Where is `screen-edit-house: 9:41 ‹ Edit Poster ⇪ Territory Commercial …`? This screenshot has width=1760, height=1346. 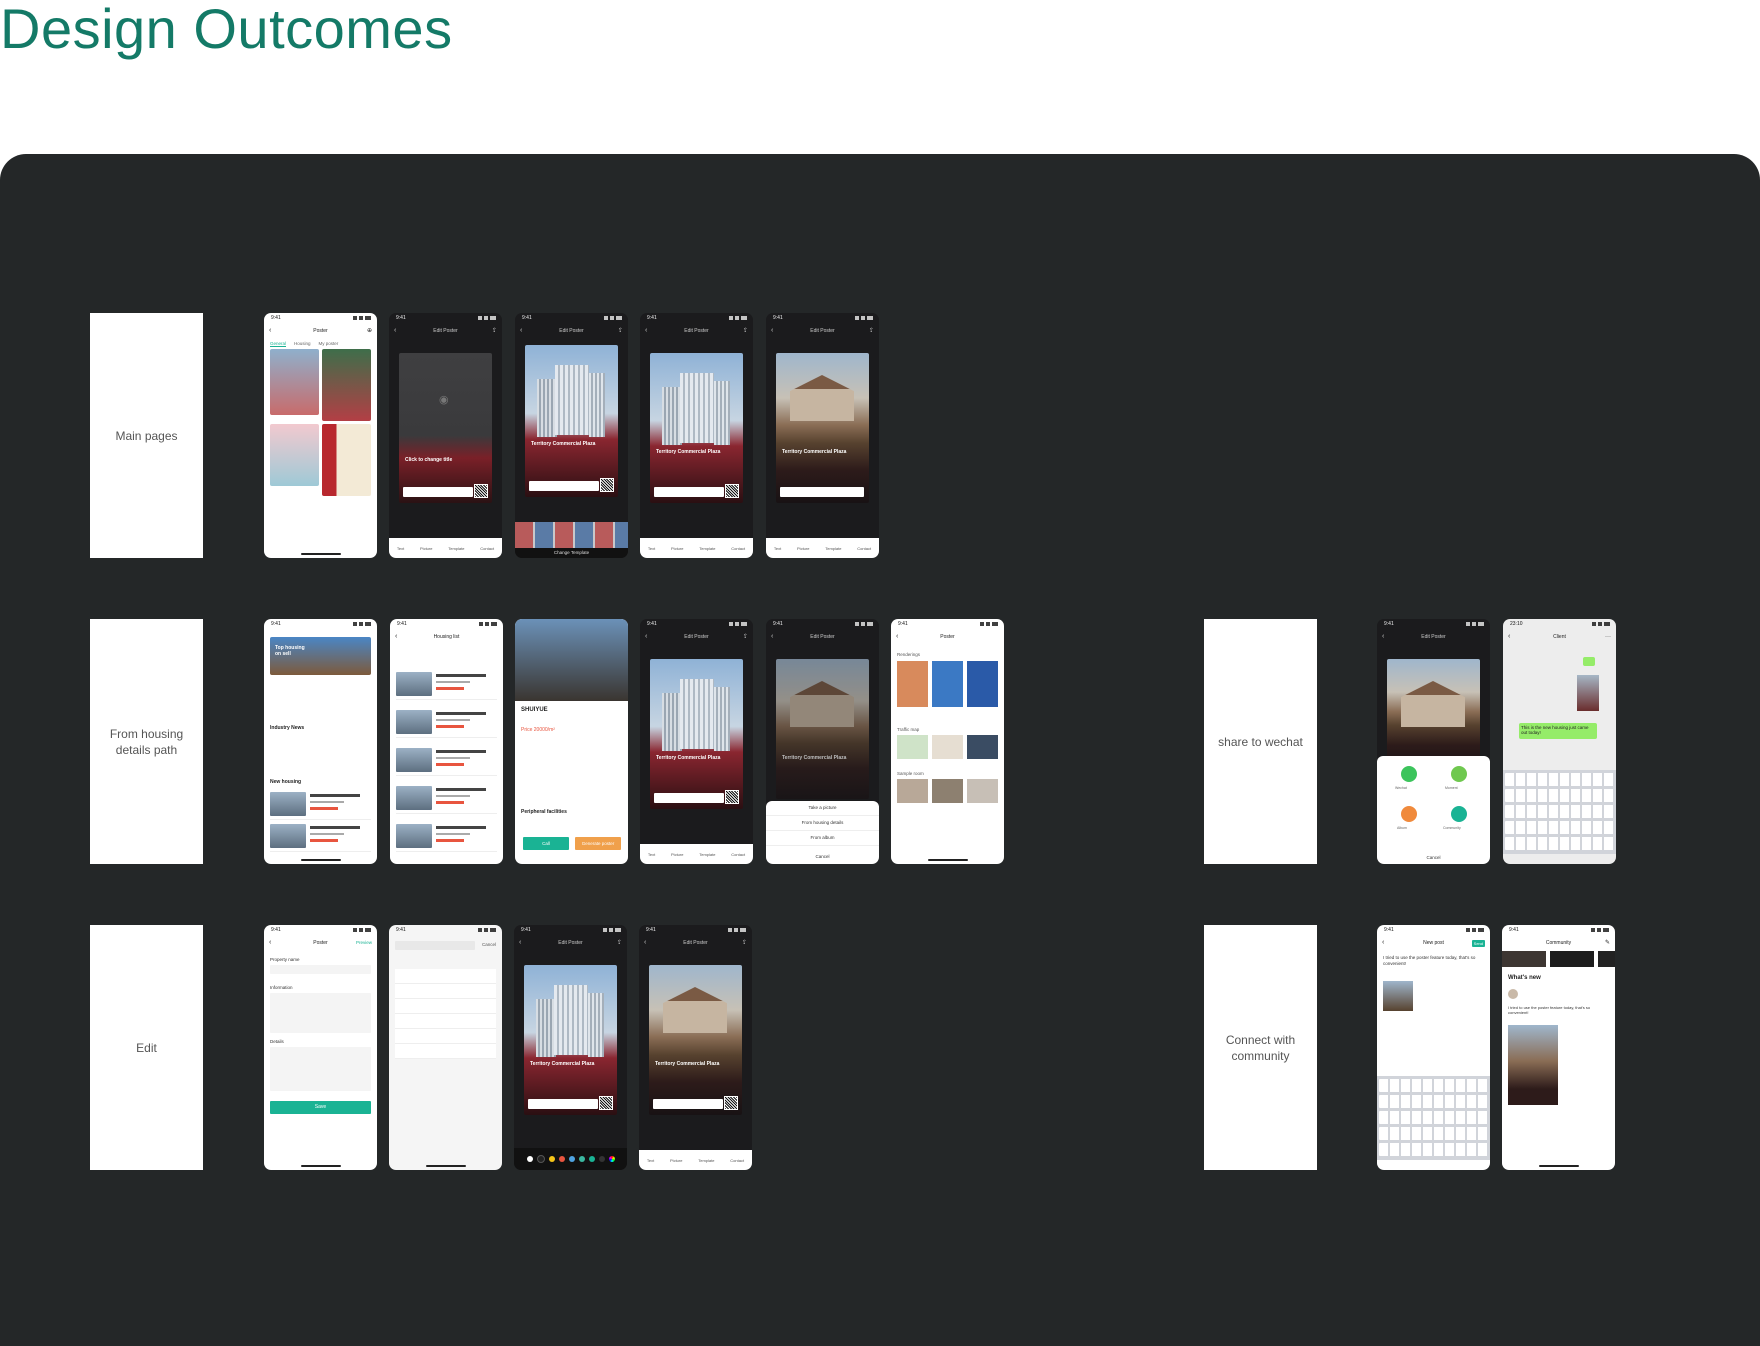 screen-edit-house: 9:41 ‹ Edit Poster ⇪ Territory Commercial … is located at coordinates (822, 435).